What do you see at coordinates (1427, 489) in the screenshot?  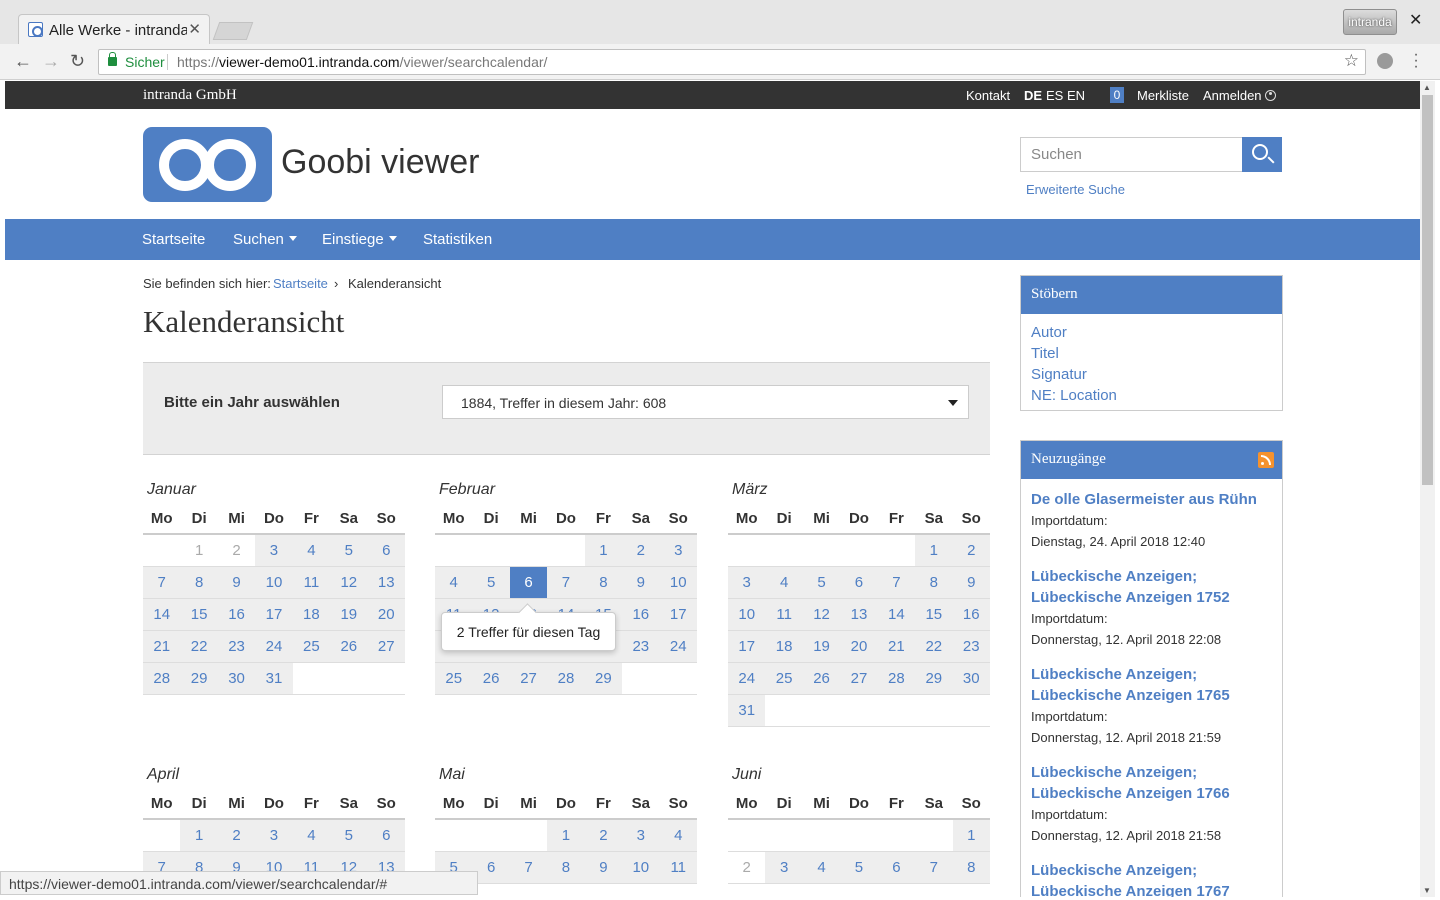 I see `page-scrollbar: ▲ ▼` at bounding box center [1427, 489].